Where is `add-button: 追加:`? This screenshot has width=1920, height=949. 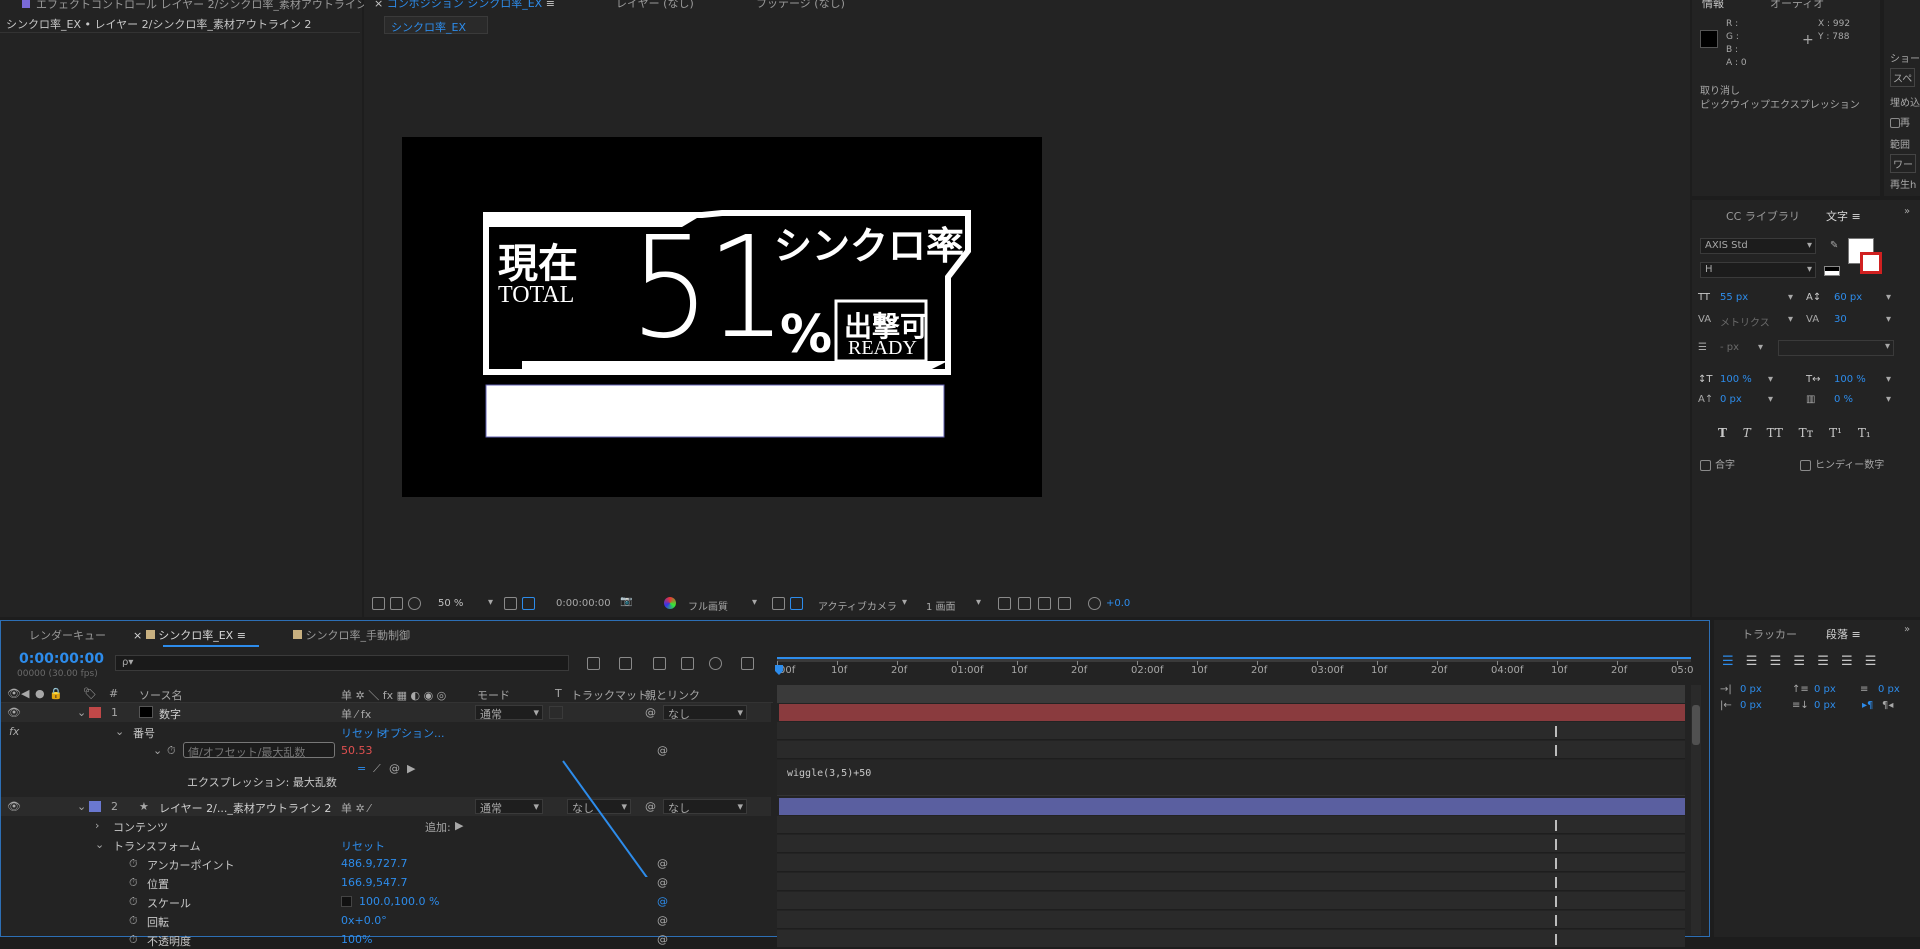 add-button: 追加: is located at coordinates (438, 827).